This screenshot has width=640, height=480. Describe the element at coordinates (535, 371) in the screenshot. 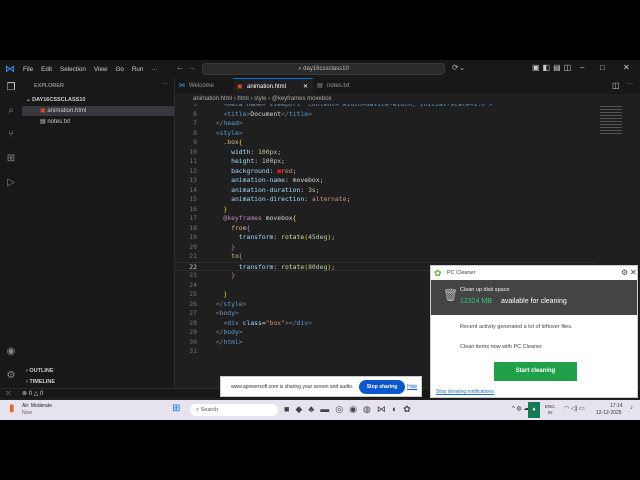

I see `start-cleaning-button: Start cleaning` at that location.